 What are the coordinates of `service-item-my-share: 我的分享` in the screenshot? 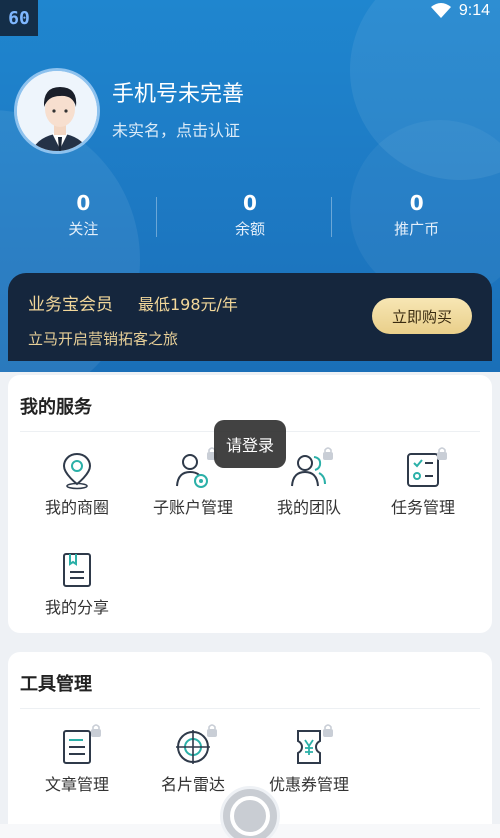 It's located at (77, 592).